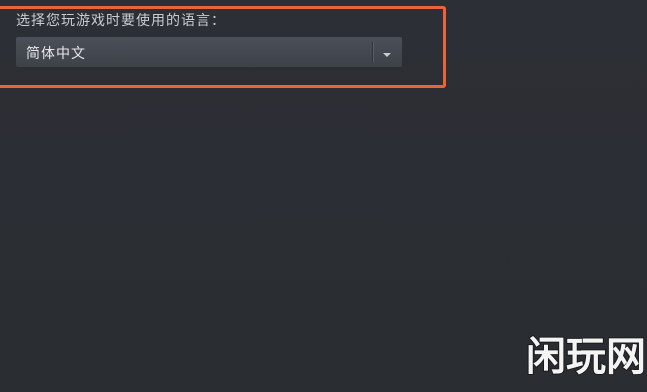 The height and width of the screenshot is (392, 647). I want to click on watermark-logo: 闲玩网, so click(585, 351).